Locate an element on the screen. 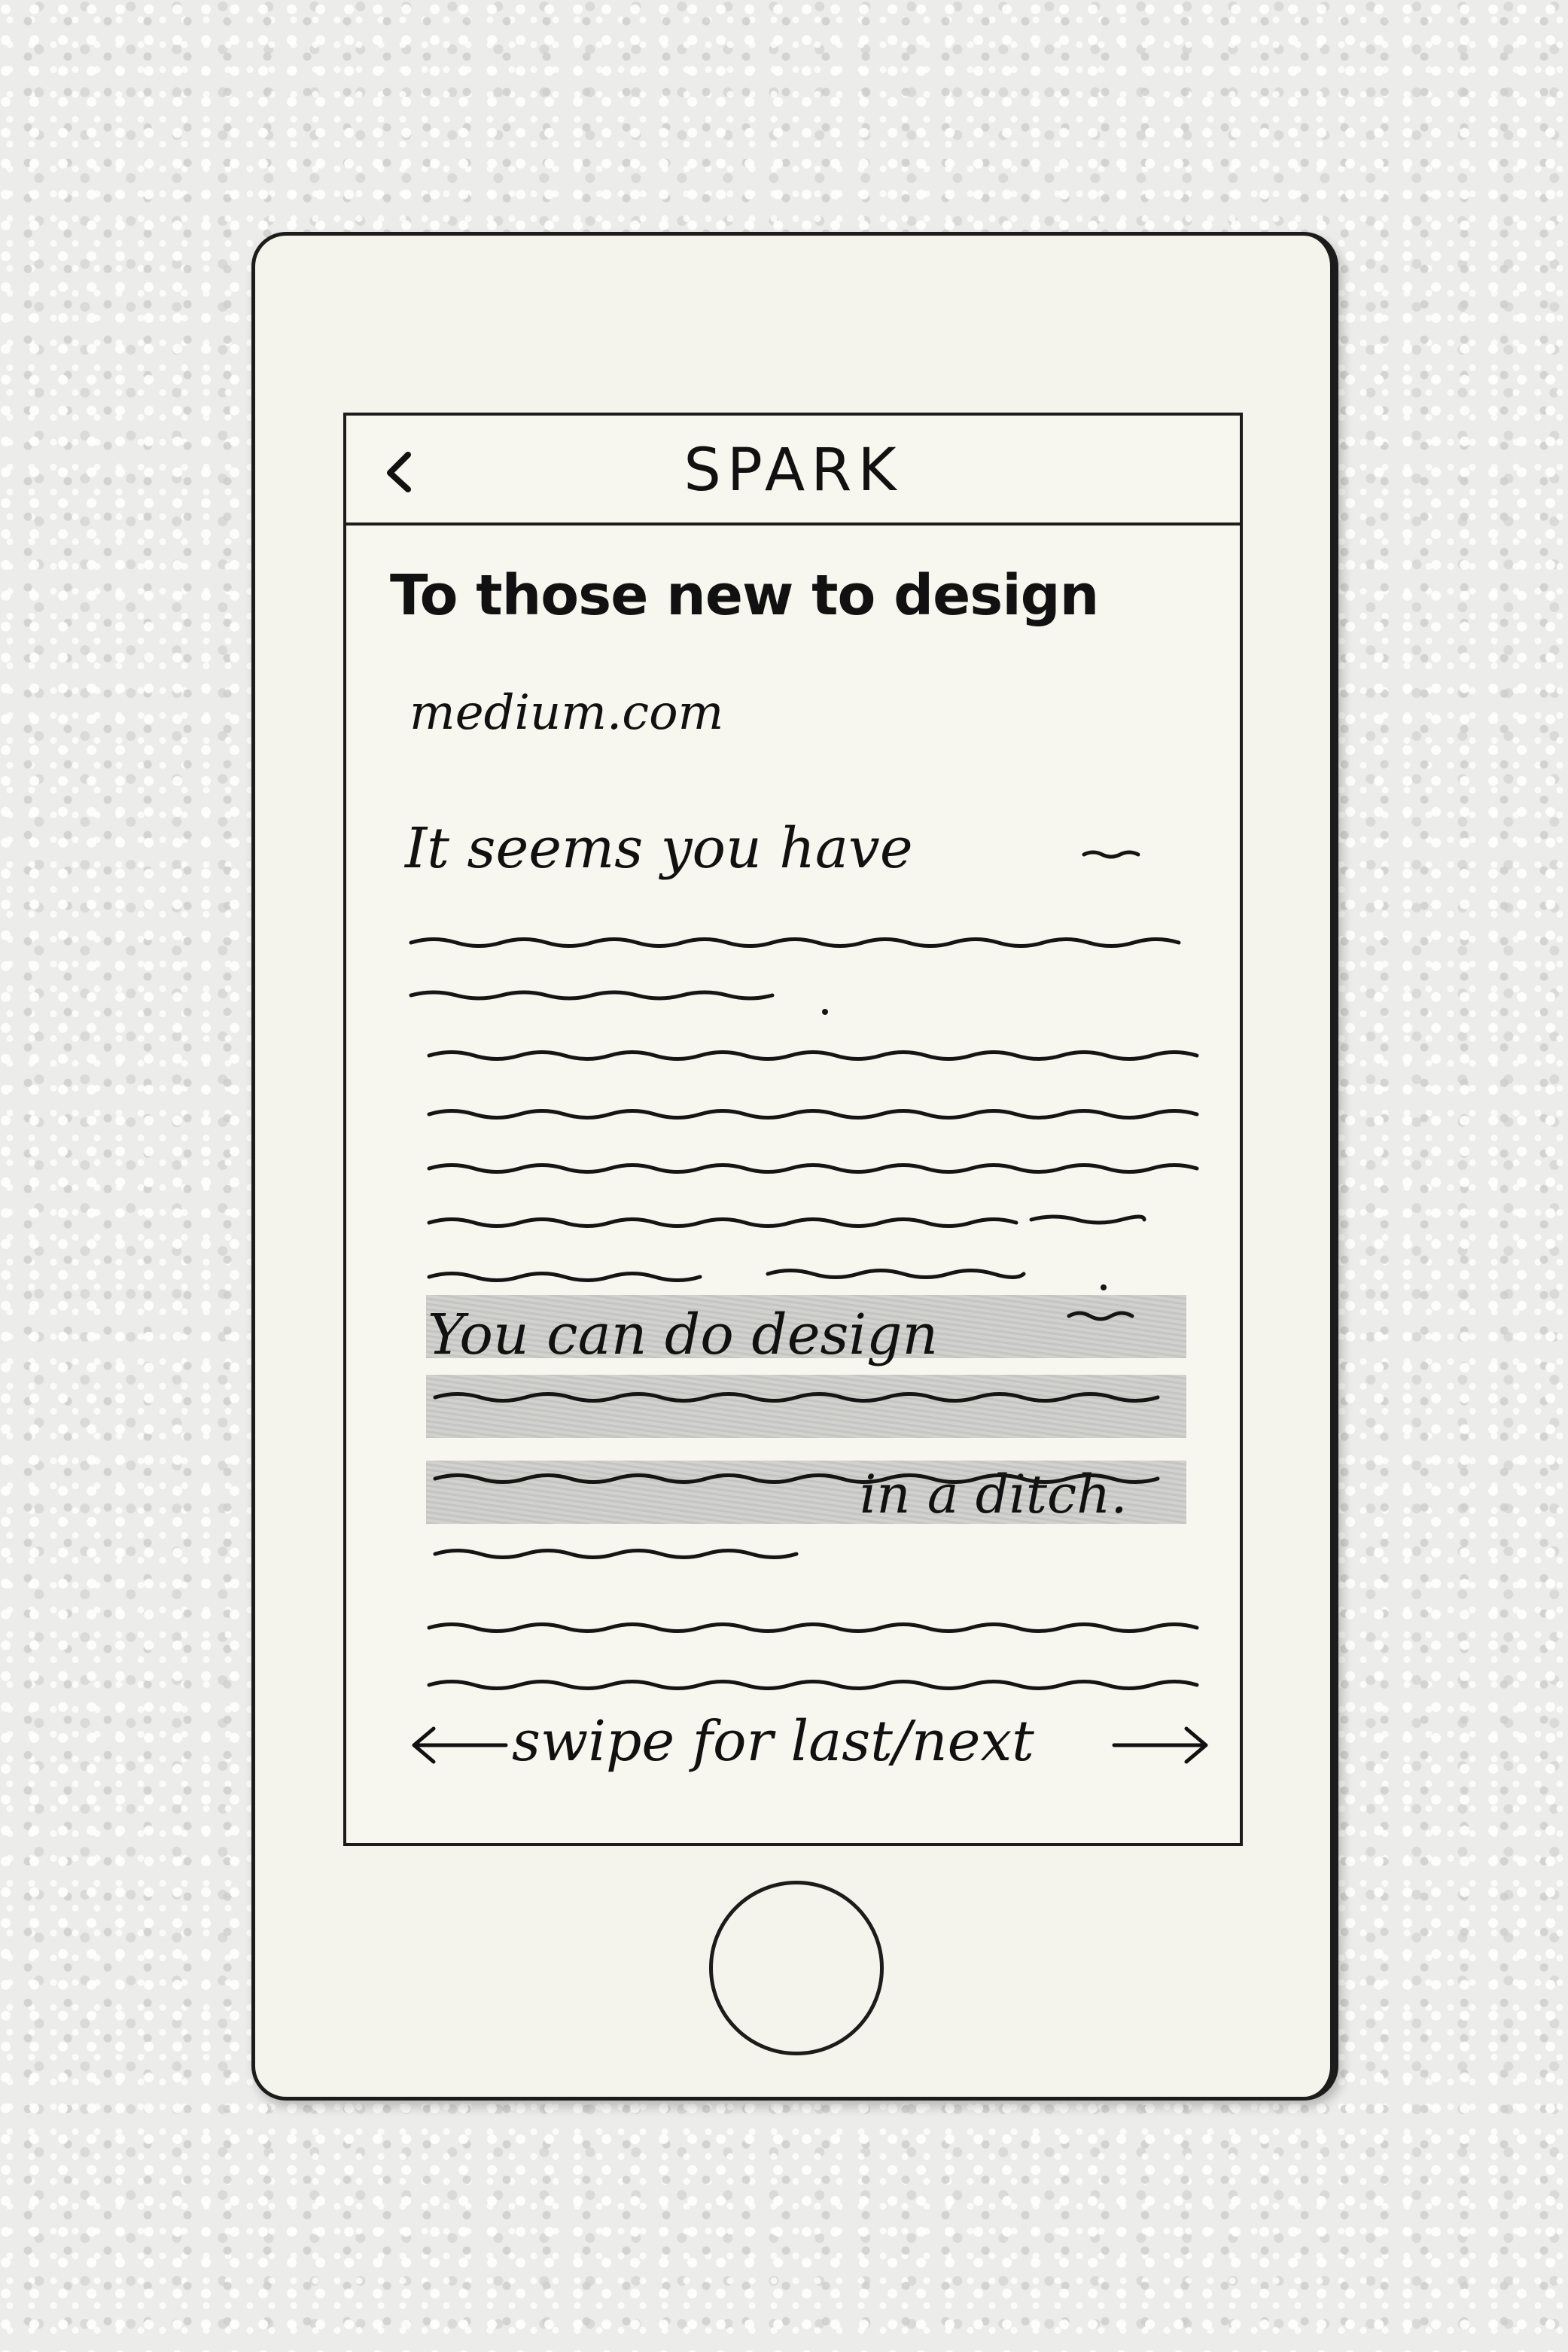 The height and width of the screenshot is (2352, 1568). arrow-left-icon is located at coordinates (460, 1745).